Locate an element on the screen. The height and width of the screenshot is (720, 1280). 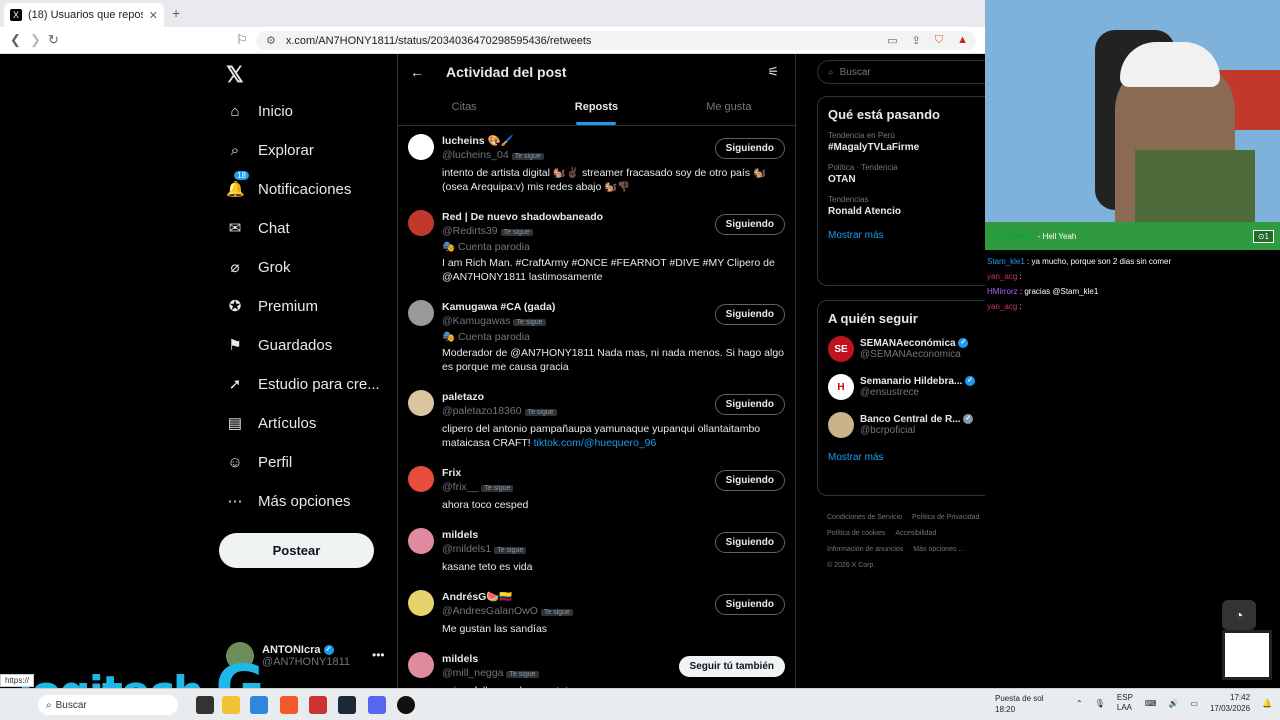
file-explorer-icon is located at coordinates (231, 705).